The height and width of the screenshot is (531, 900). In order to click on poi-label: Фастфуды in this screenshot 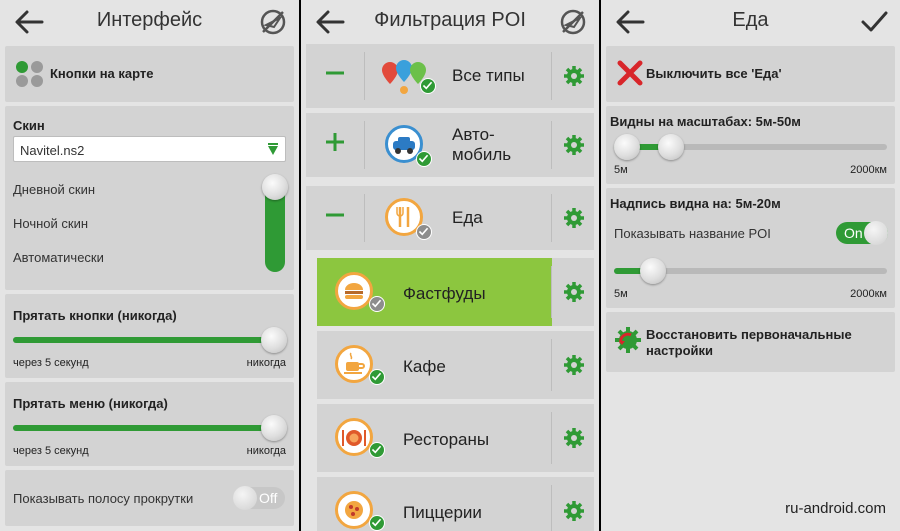, I will do `click(444, 293)`.